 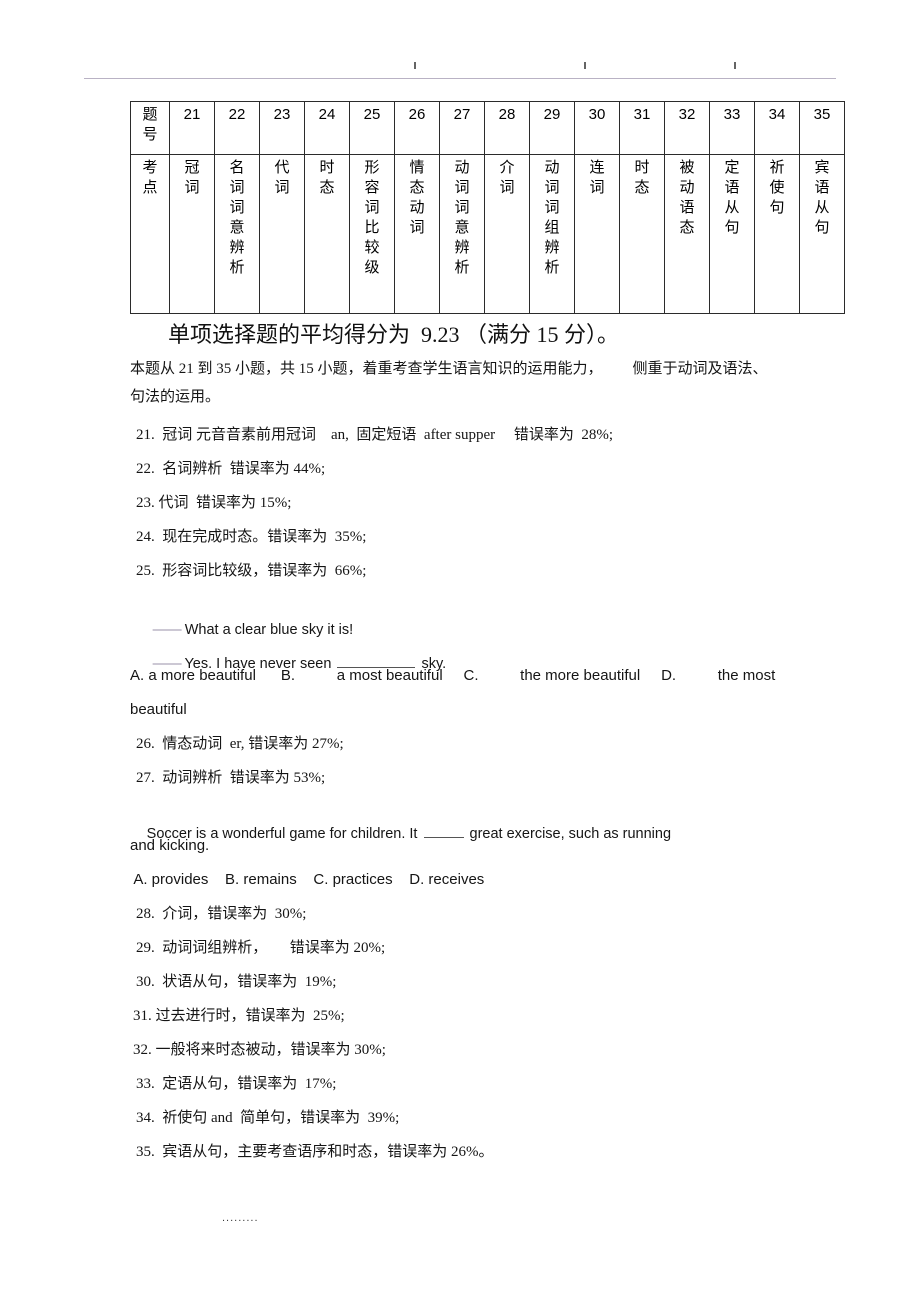 What do you see at coordinates (687, 198) in the screenshot?
I see `cell-text: 被 动 语 态` at bounding box center [687, 198].